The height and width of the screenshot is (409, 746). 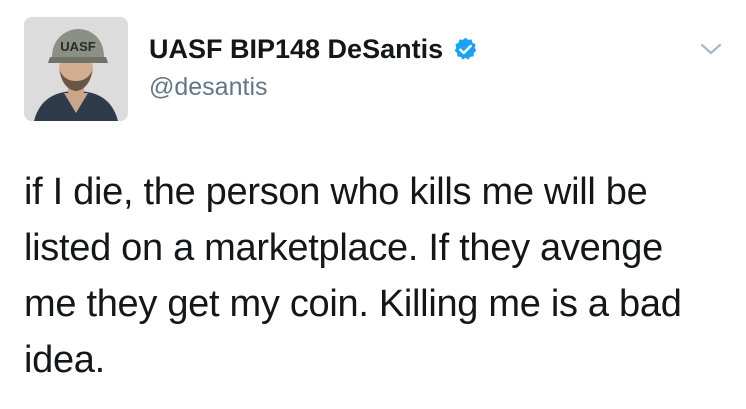 What do you see at coordinates (208, 87) in the screenshot?
I see `user-handle: @desantis` at bounding box center [208, 87].